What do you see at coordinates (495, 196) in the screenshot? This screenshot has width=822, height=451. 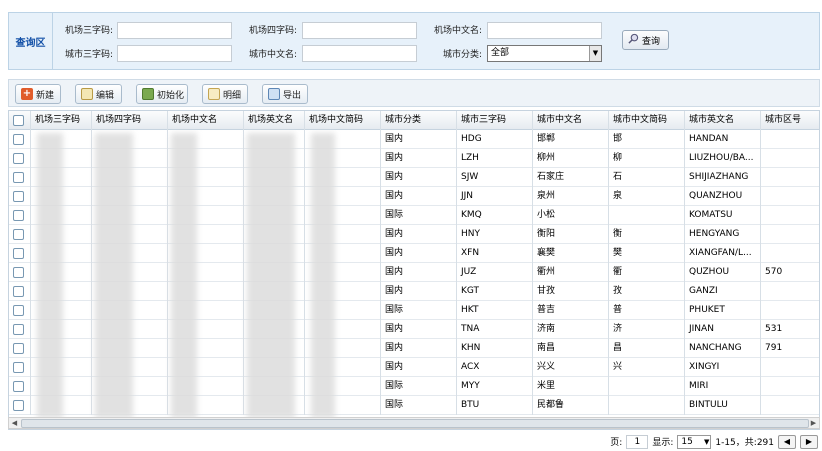 I see `col-city-code3-cell: JJN` at bounding box center [495, 196].